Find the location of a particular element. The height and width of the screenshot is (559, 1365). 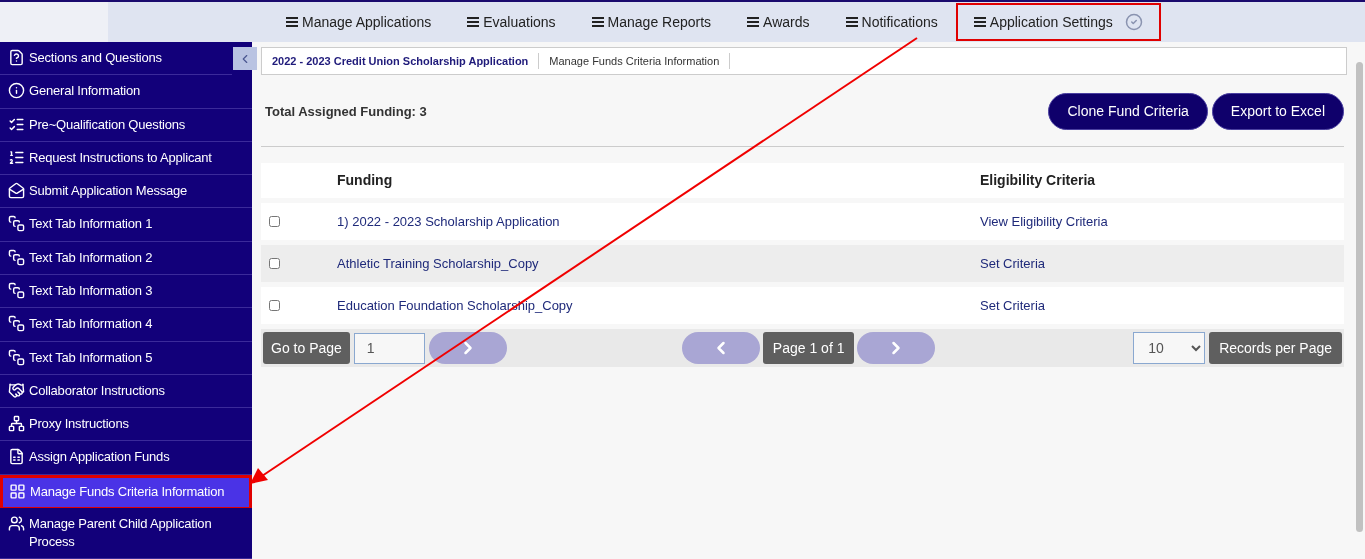

list-icon is located at coordinates (16, 157).